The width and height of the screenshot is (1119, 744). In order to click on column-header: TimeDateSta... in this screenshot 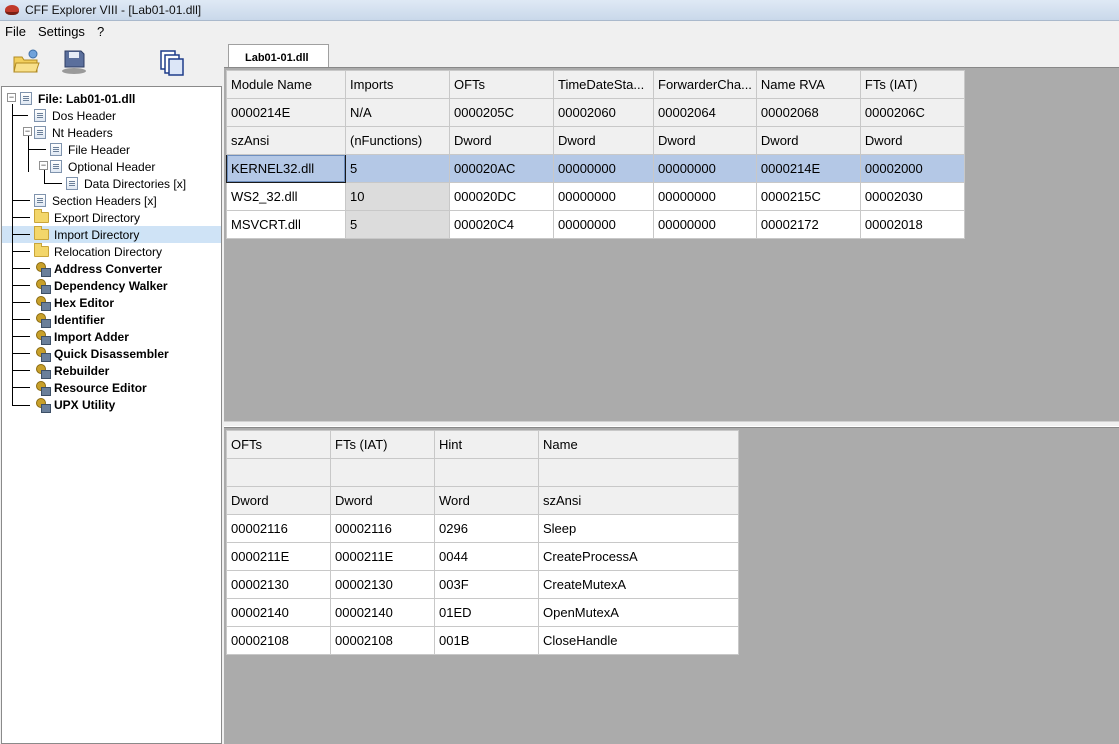, I will do `click(603, 84)`.